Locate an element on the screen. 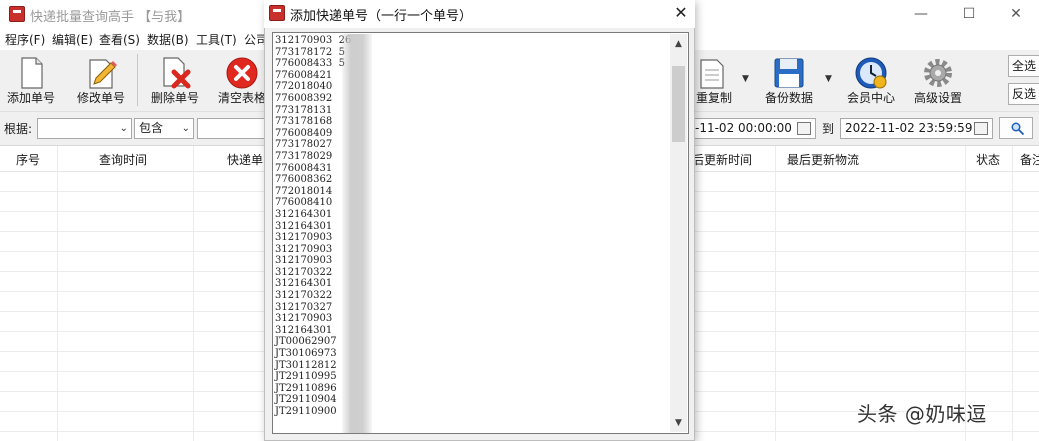 The height and width of the screenshot is (441, 1039). chevron-down-icon: ⌄ is located at coordinates (123, 128).